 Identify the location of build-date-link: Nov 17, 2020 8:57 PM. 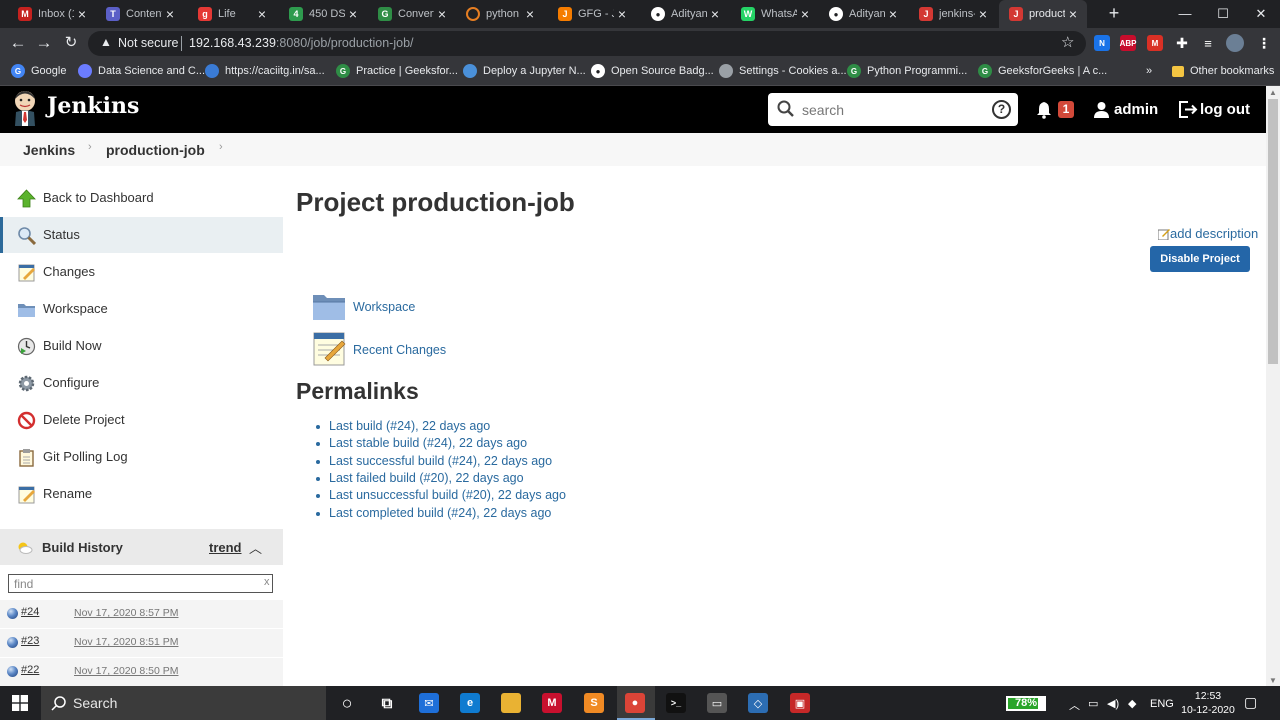
(126, 613).